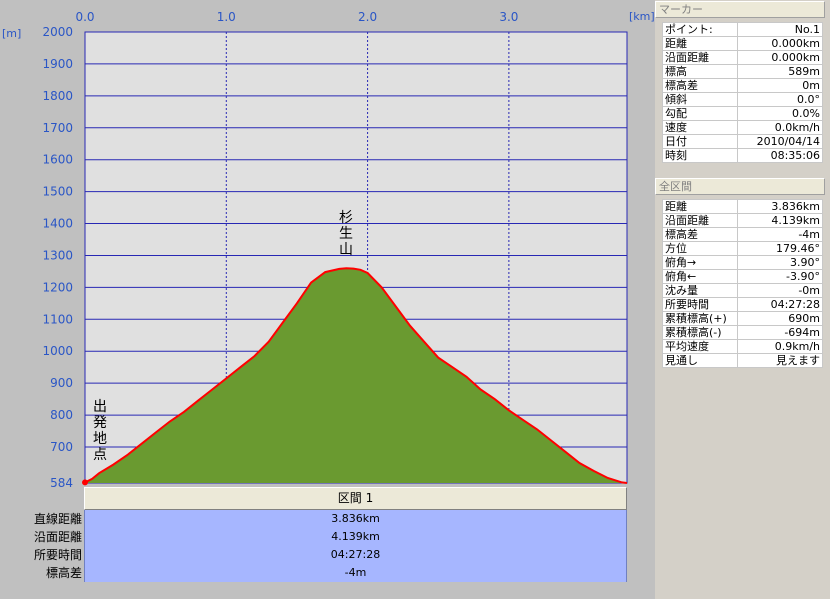  Describe the element at coordinates (226, 17) in the screenshot. I see `x-tick-label: 1.0` at that location.